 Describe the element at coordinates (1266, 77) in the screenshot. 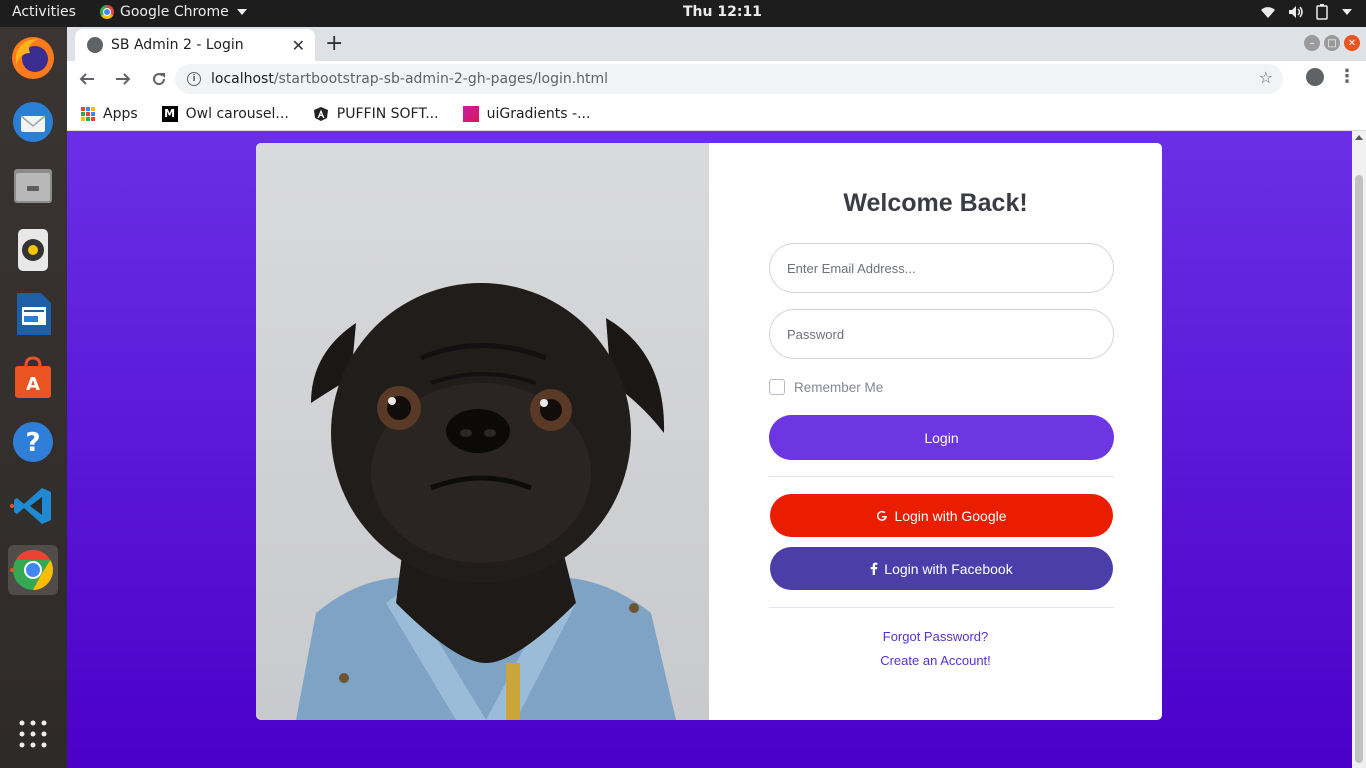

I see `bookmark-star-icon: ☆` at that location.